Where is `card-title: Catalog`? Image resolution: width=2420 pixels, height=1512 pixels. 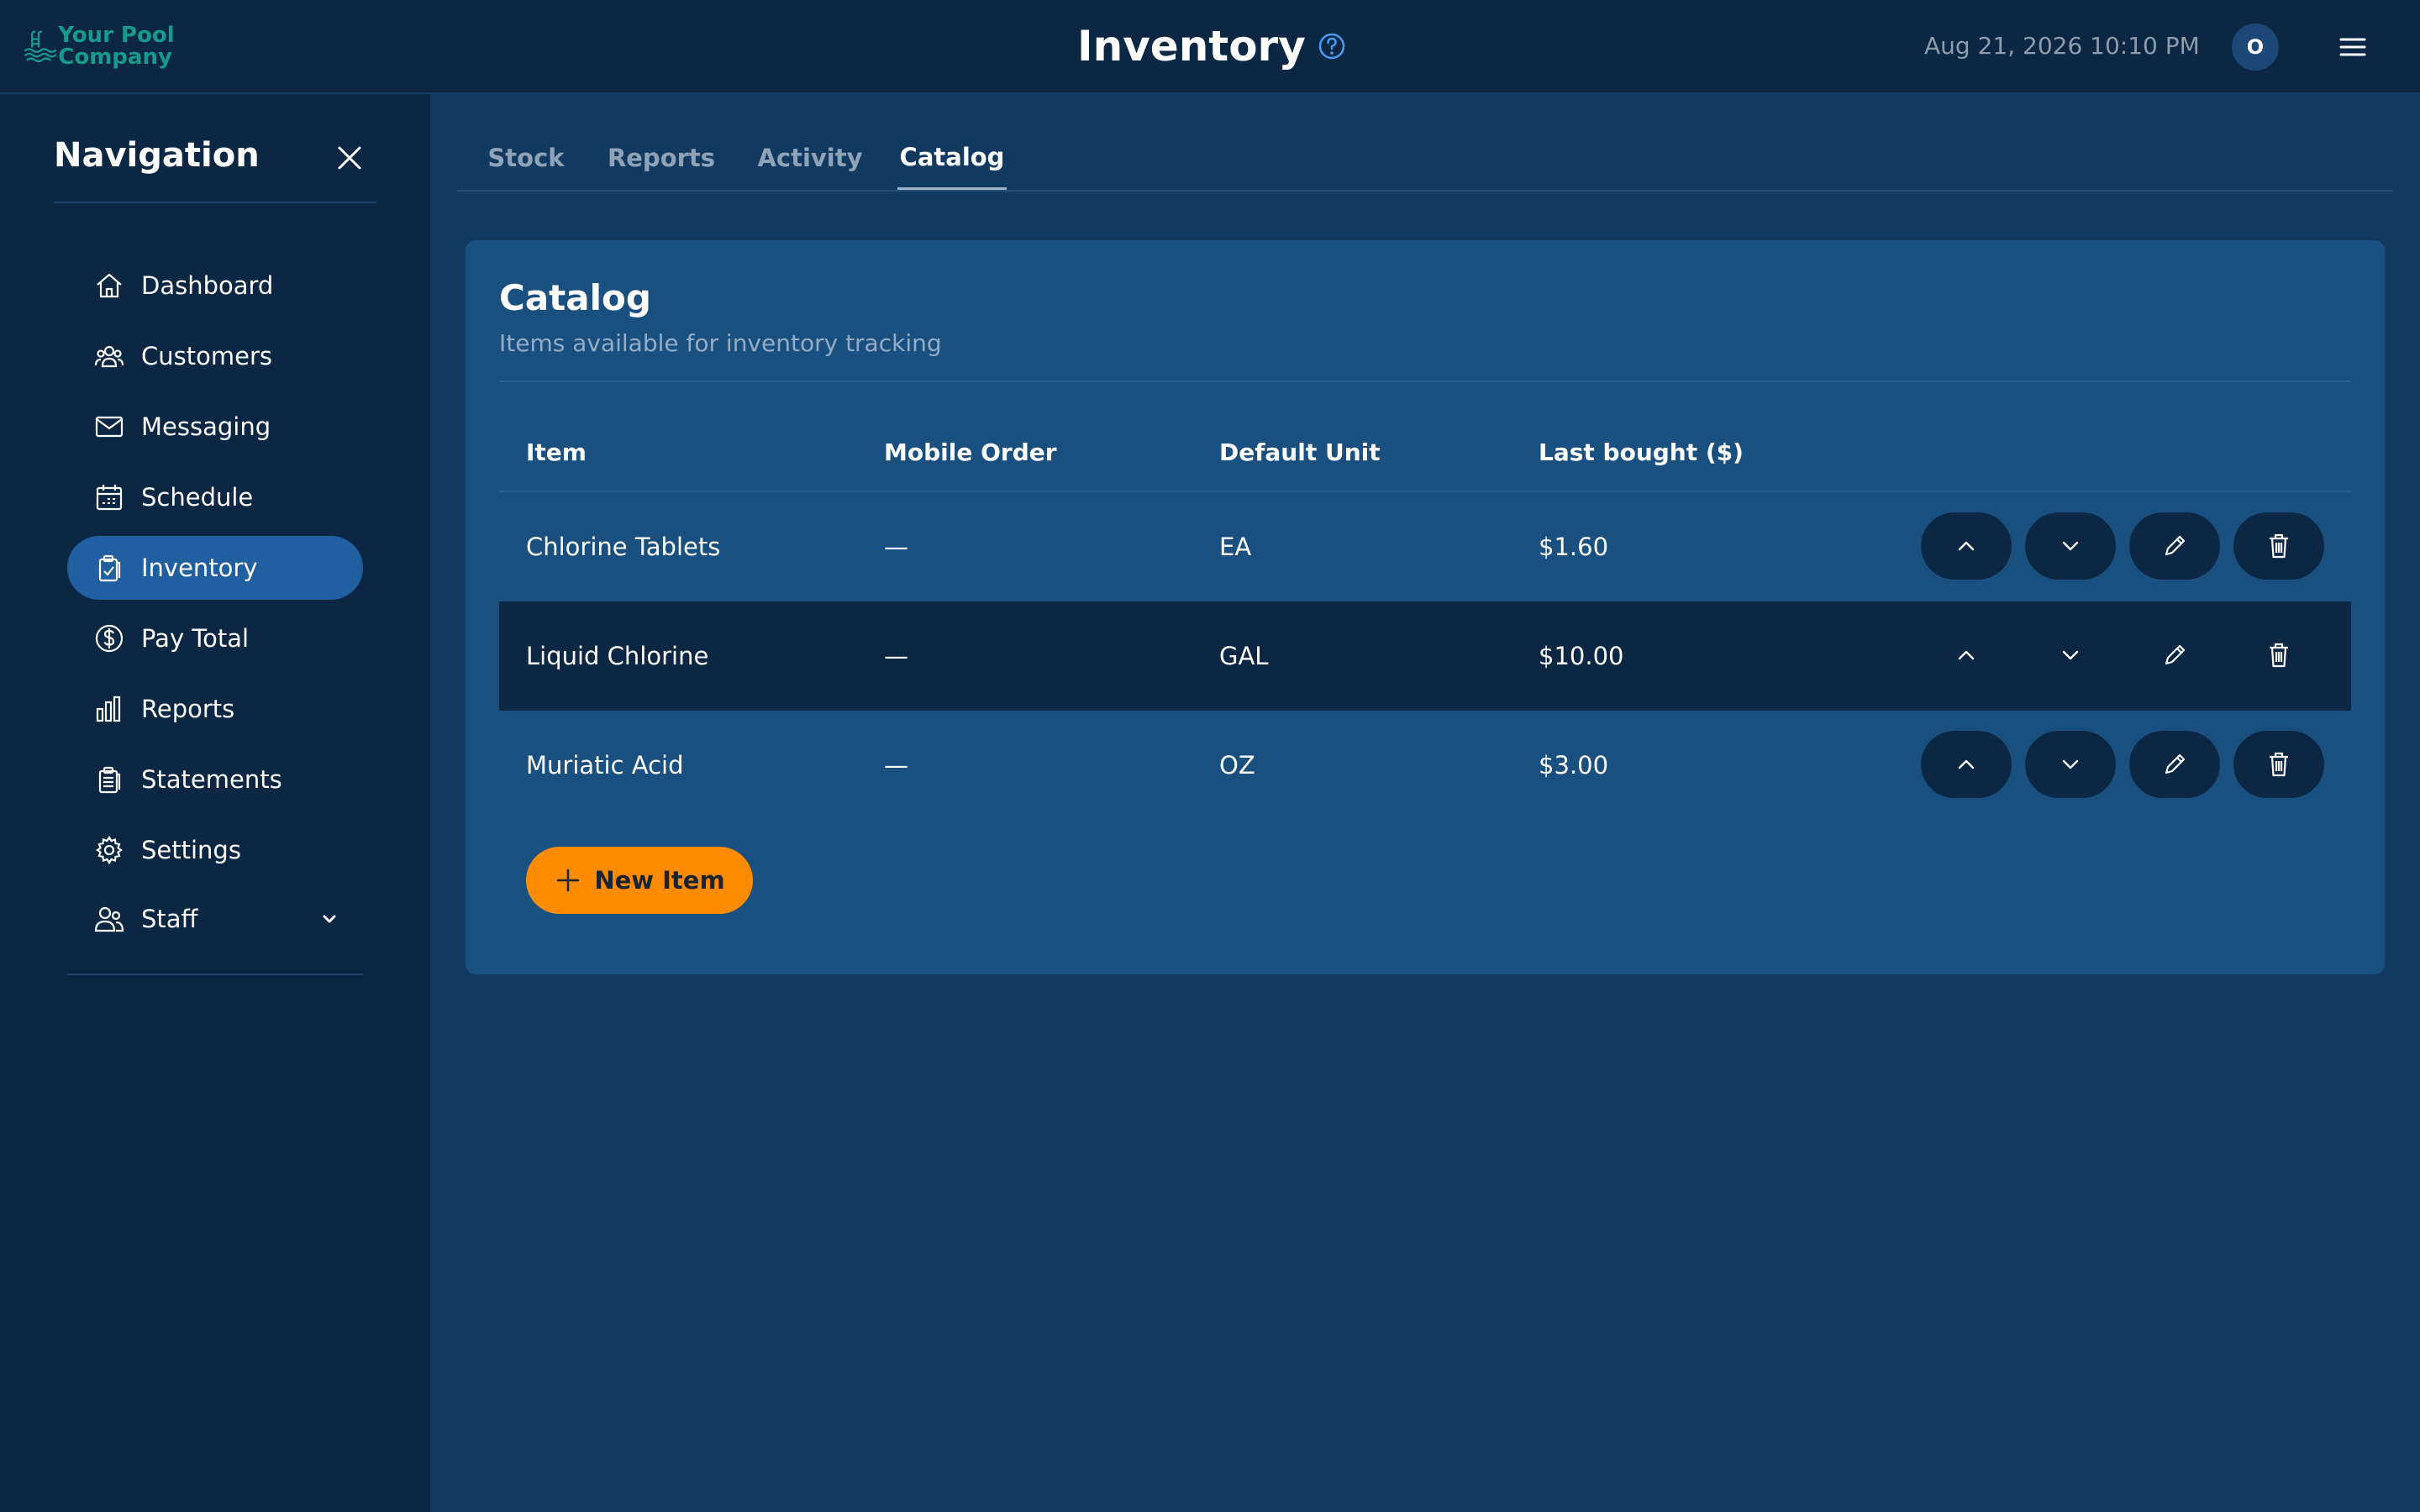
card-title: Catalog is located at coordinates (575, 297).